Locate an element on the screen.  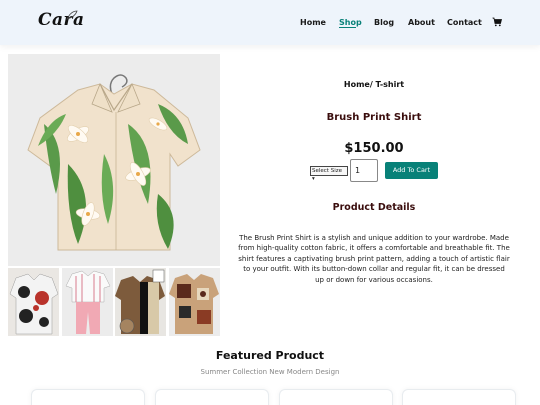
breadcrumb: Home/ T-shirt is located at coordinates (374, 84).